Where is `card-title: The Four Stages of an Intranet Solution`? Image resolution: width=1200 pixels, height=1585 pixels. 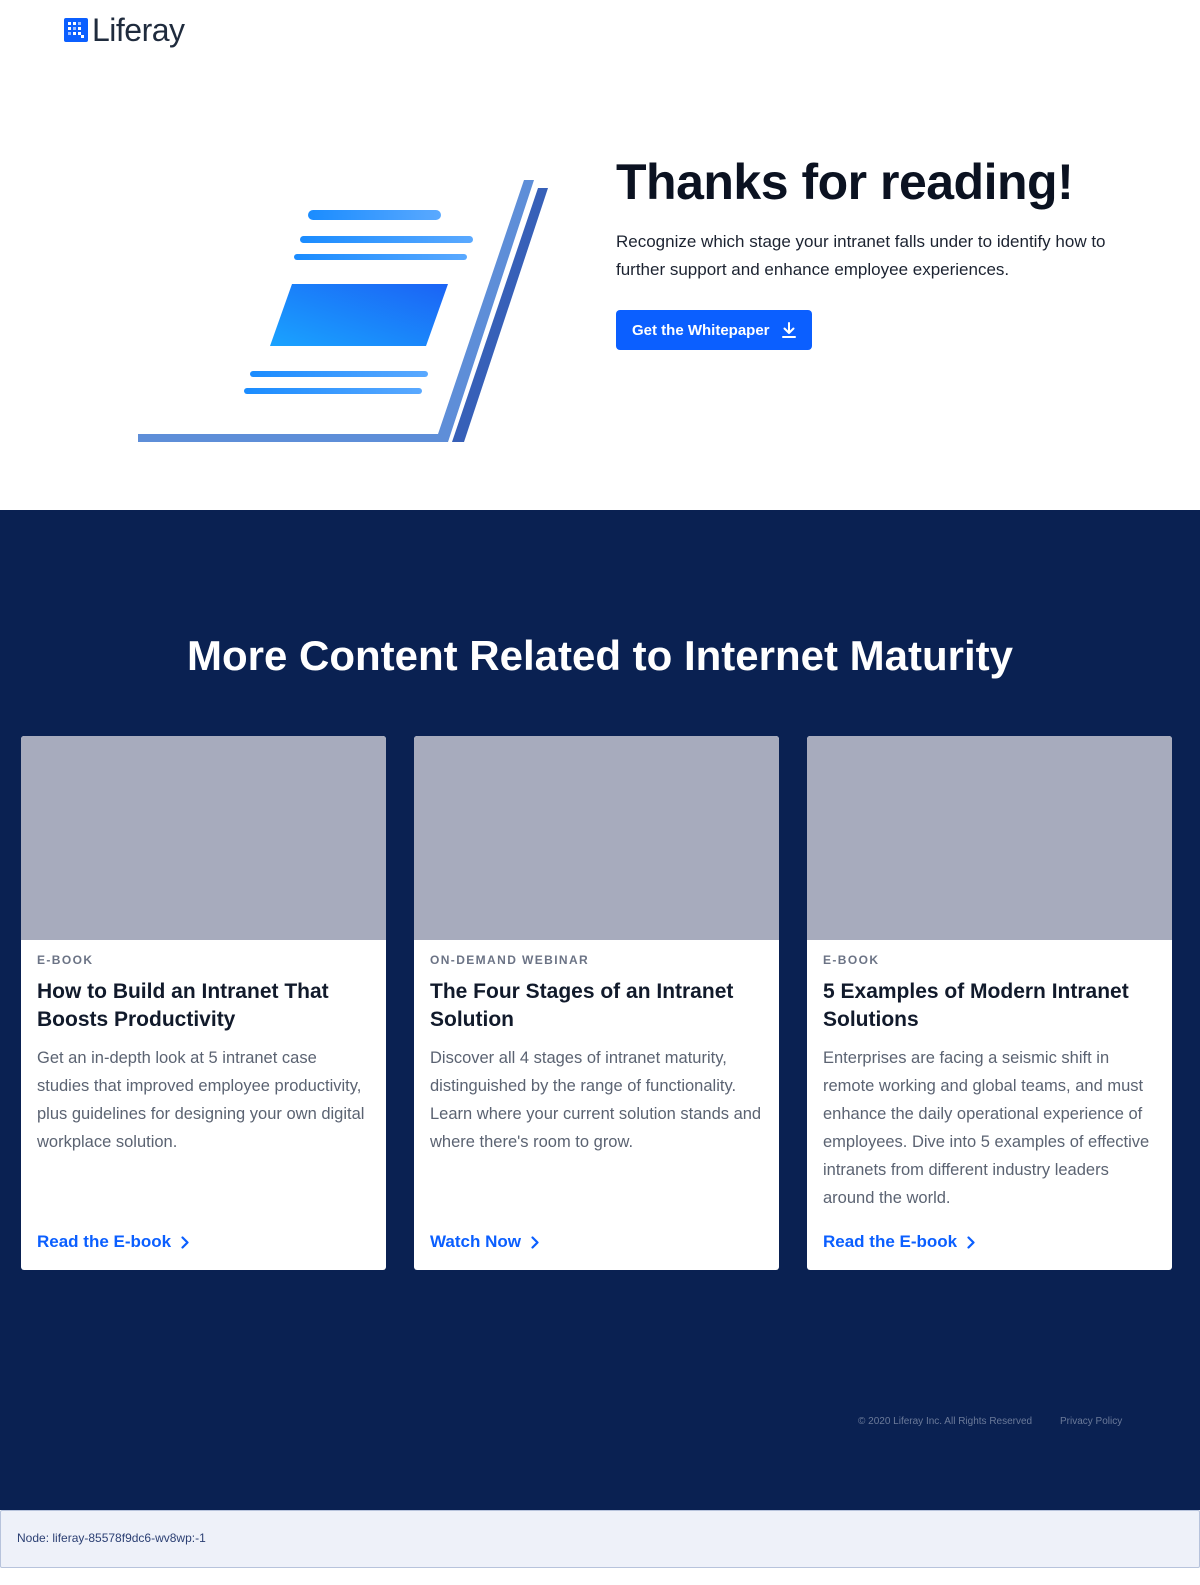 card-title: The Four Stages of an Intranet Solution is located at coordinates (582, 1005).